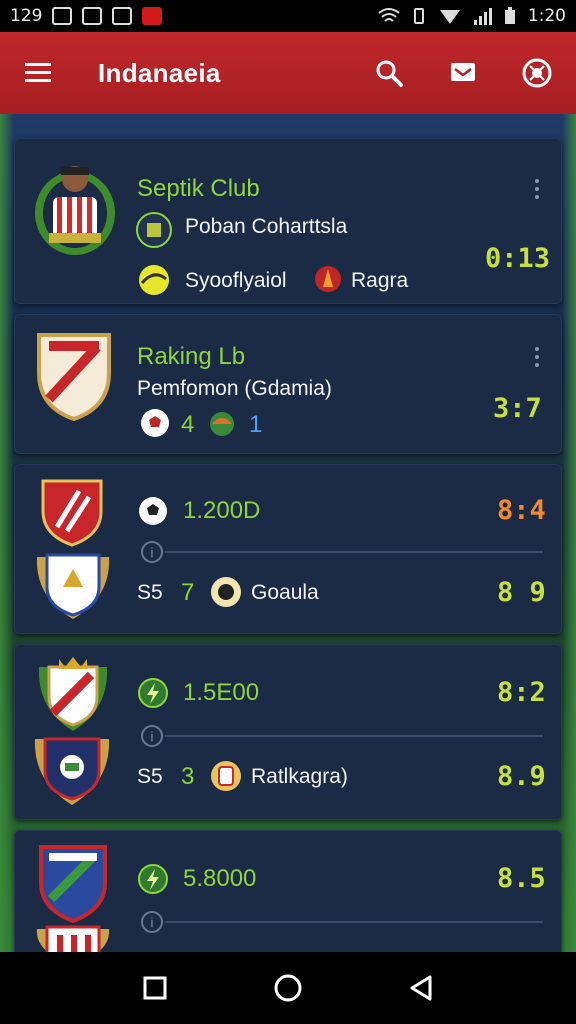 Image resolution: width=576 pixels, height=1024 pixels. Describe the element at coordinates (188, 592) in the screenshot. I see `left-num: 7` at that location.